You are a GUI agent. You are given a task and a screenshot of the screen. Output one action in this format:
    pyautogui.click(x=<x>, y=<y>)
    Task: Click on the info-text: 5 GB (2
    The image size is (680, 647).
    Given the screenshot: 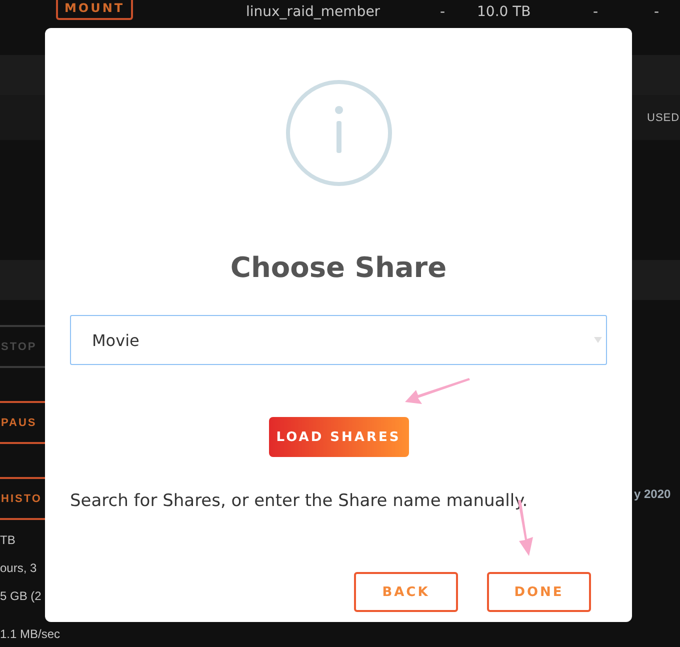 What is the action you would take?
    pyautogui.click(x=21, y=596)
    